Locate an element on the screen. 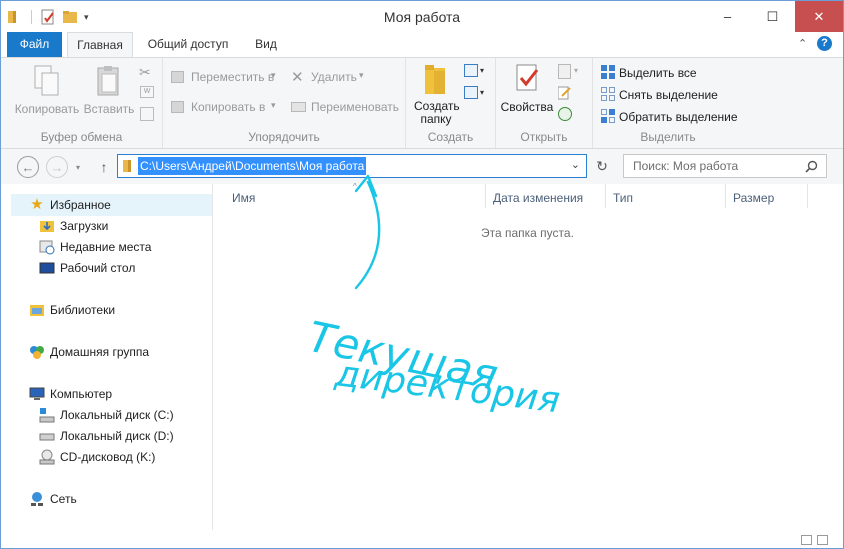 This screenshot has height=549, width=844. search-box: Поиск: Моя работа is located at coordinates (725, 166).